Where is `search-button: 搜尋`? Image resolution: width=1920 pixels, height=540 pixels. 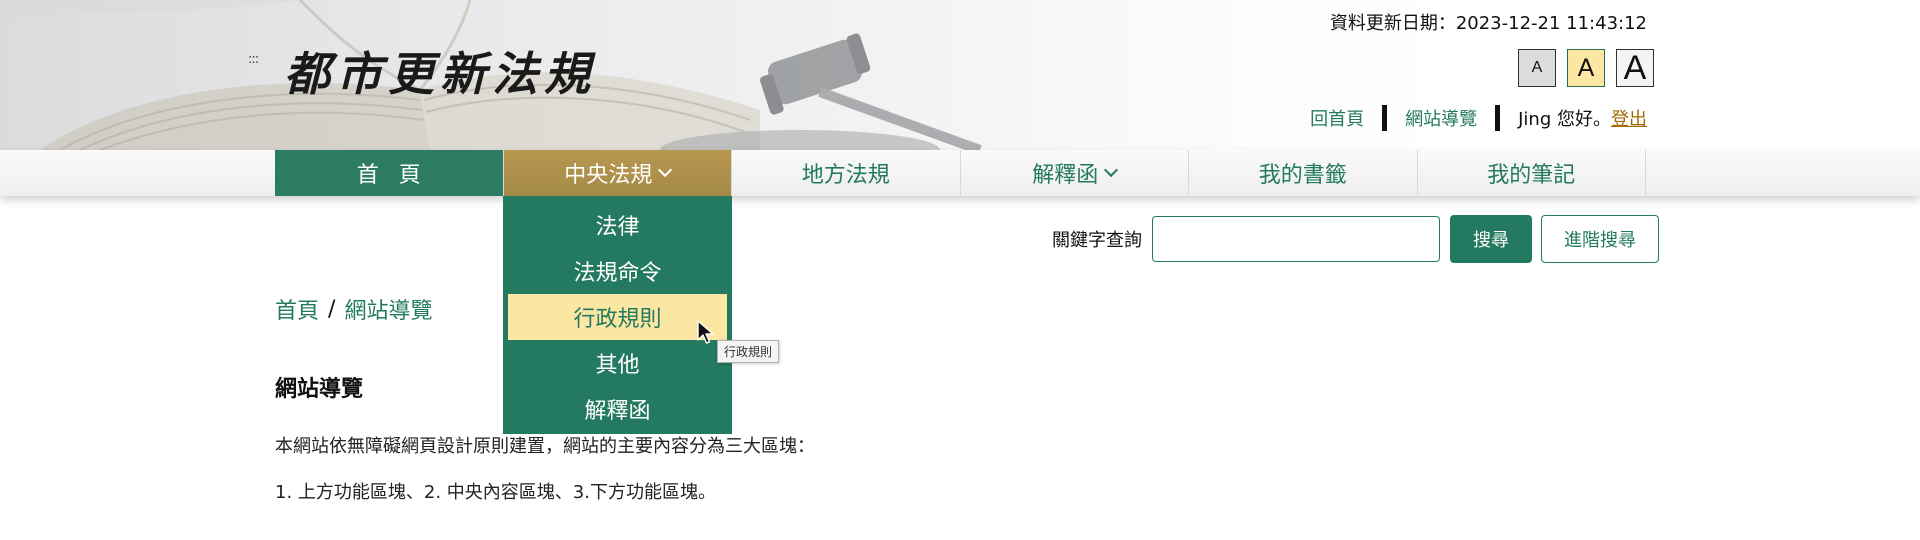
search-button: 搜尋 is located at coordinates (1491, 239).